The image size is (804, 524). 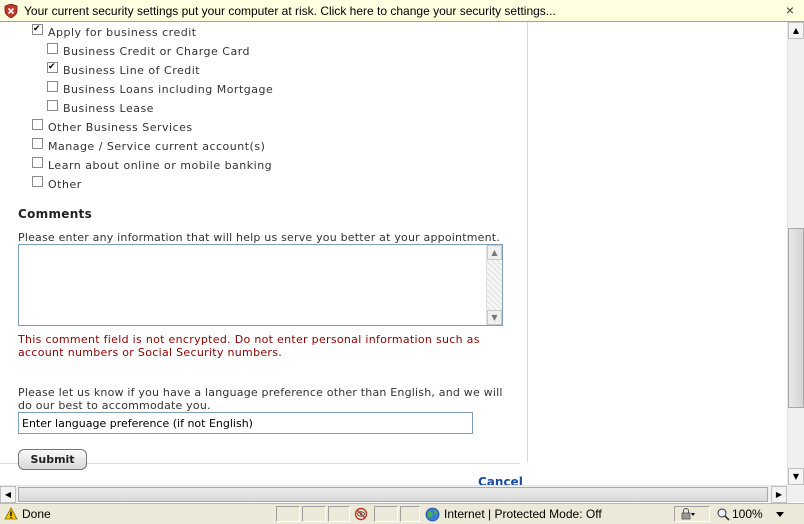 I want to click on service-option: Other Business Services, so click(x=112, y=126).